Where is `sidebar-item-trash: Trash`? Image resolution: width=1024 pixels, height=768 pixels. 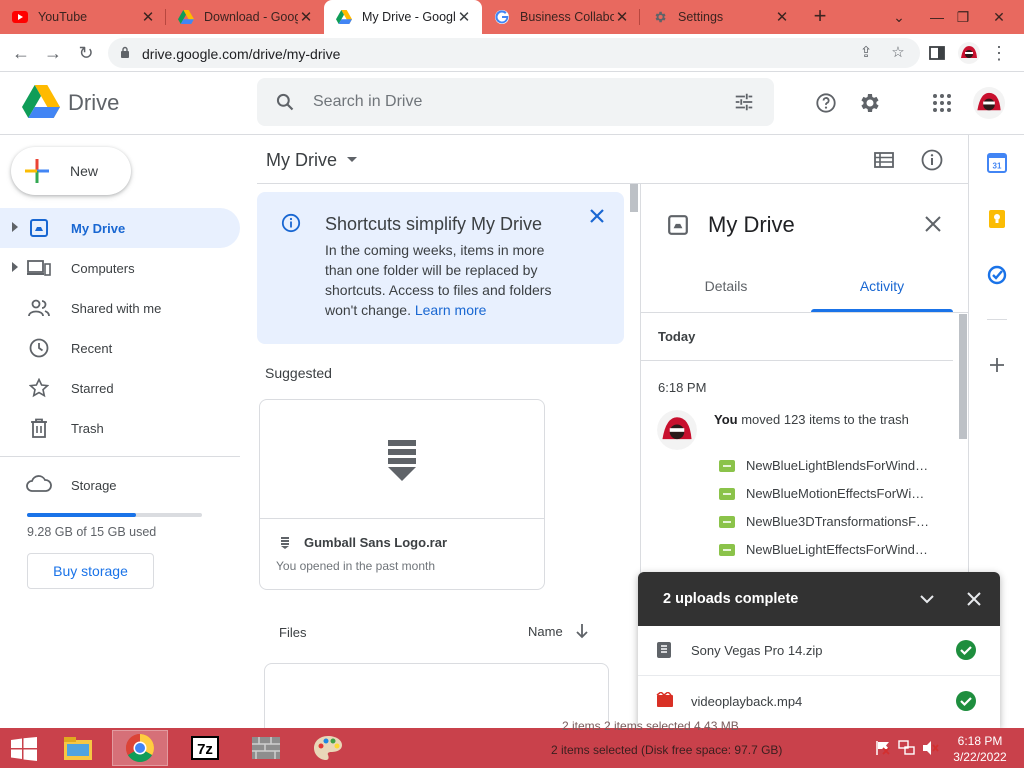 sidebar-item-trash: Trash is located at coordinates (120, 428).